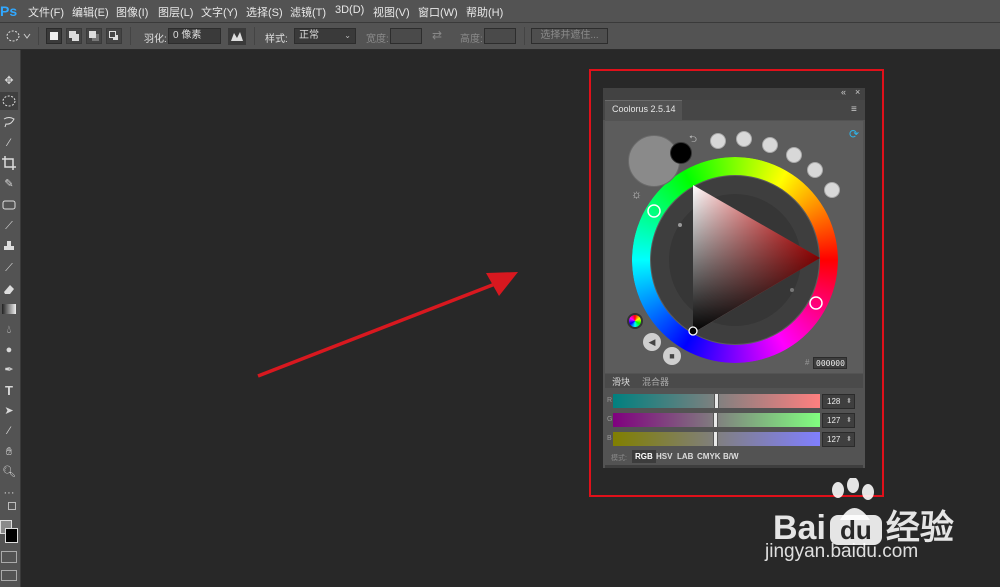 This screenshot has height=587, width=1000. Describe the element at coordinates (9, 431) in the screenshot. I see `line-tool-icon: ⁄` at that location.